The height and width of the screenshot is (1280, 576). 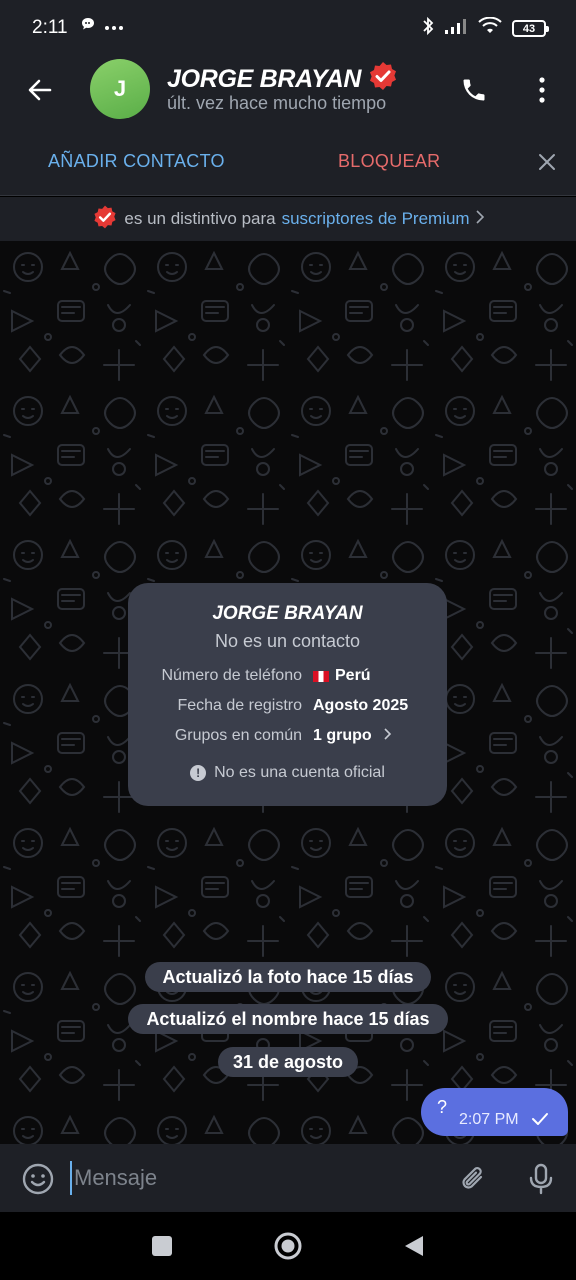 What do you see at coordinates (120, 89) in the screenshot?
I see `avatar: J` at bounding box center [120, 89].